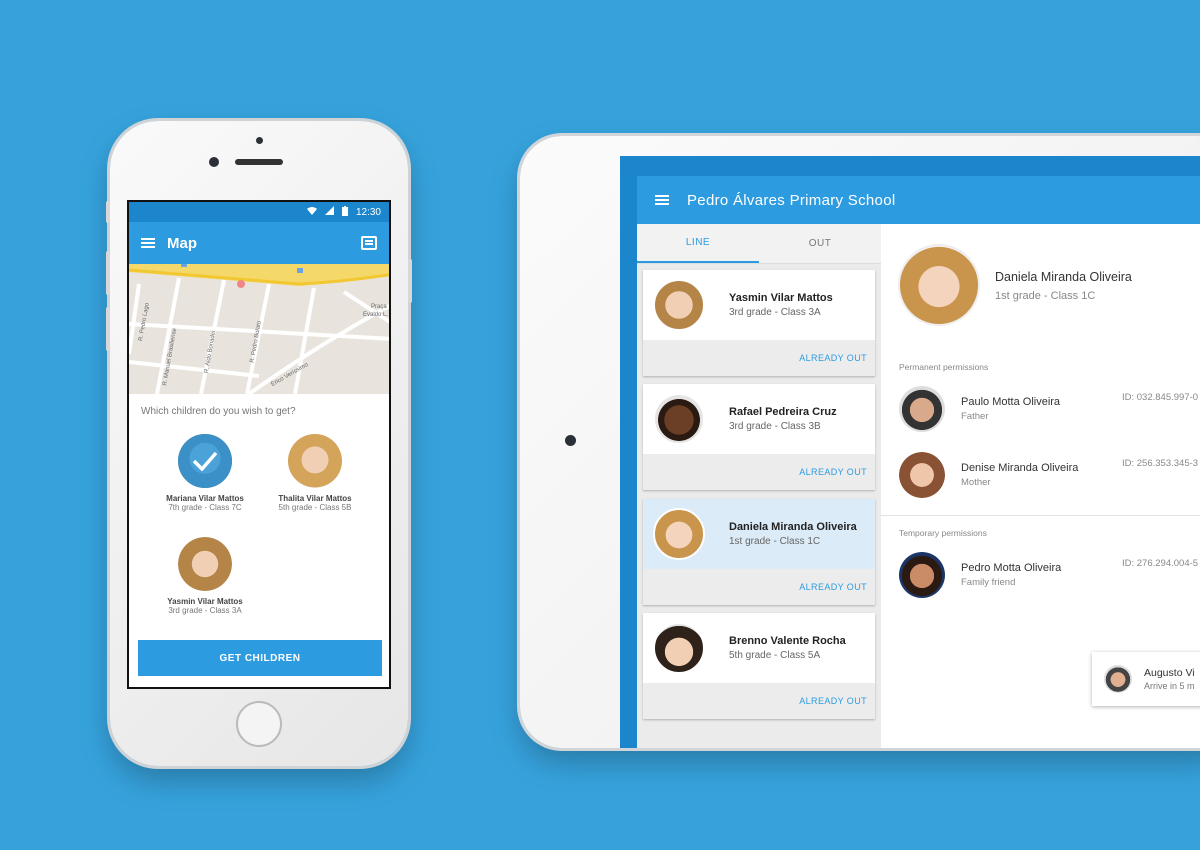 Image resolution: width=1200 pixels, height=850 pixels. Describe the element at coordinates (918, 200) in the screenshot. I see `tablet-app-bar: Pedro Álvares Primary School` at that location.